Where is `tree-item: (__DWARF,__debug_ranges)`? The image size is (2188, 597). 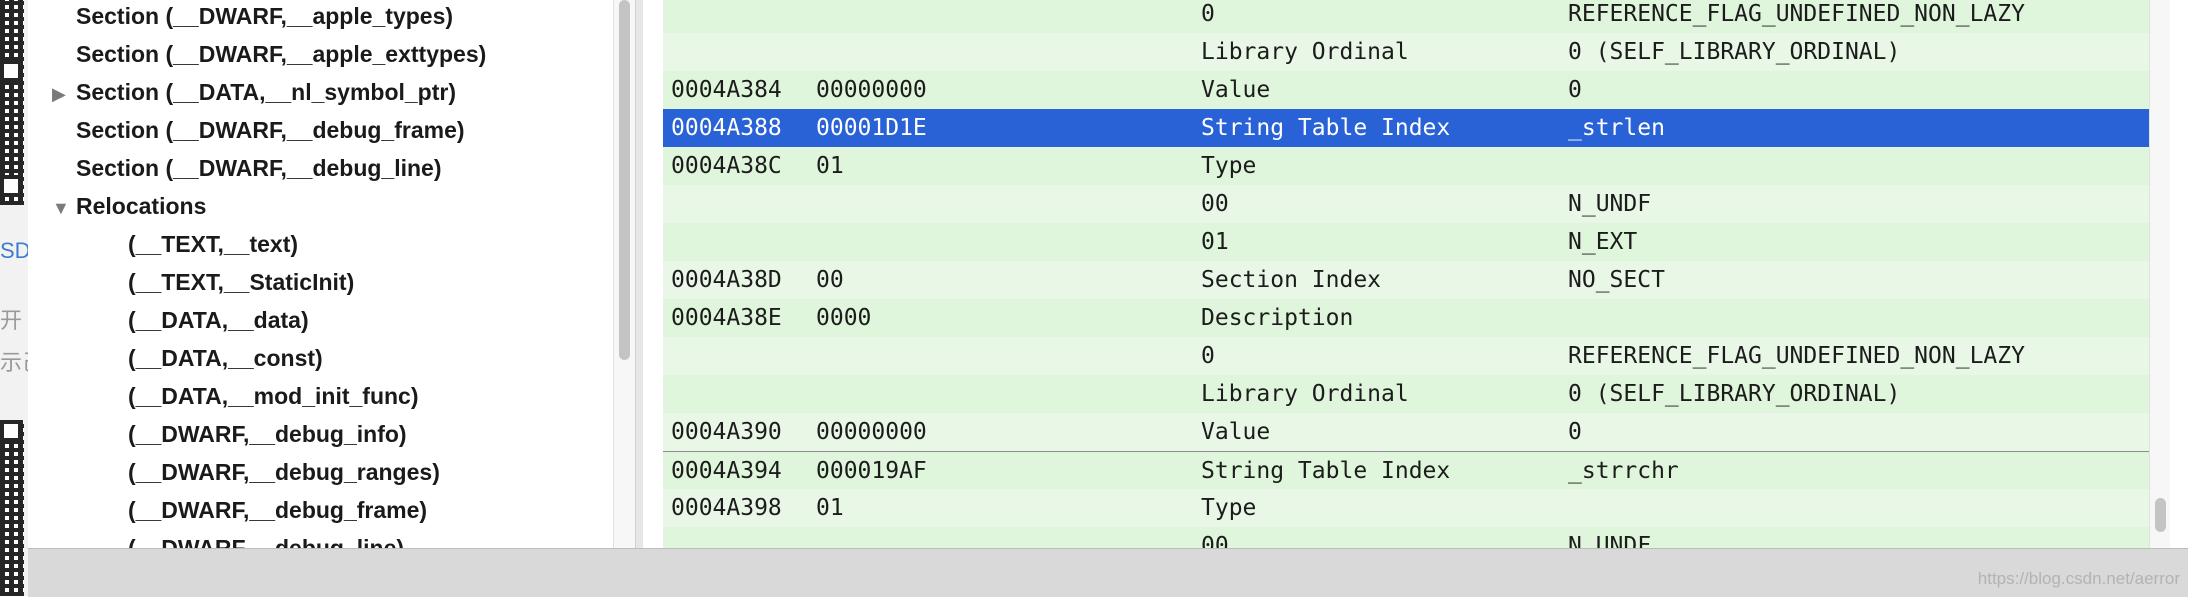
tree-item: (__DWARF,__debug_ranges) is located at coordinates (284, 472).